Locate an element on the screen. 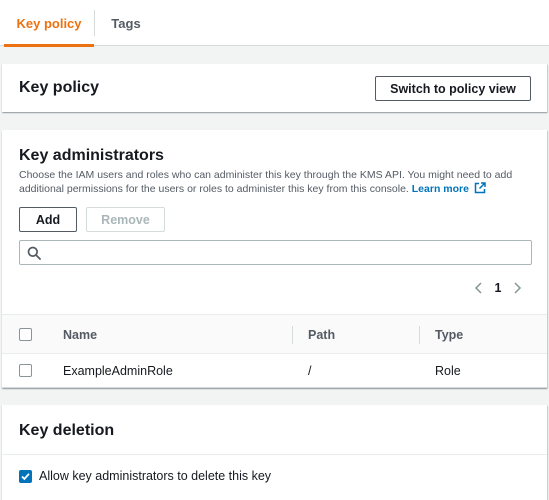 This screenshot has width=549, height=500. add-button: Add is located at coordinates (48, 219).